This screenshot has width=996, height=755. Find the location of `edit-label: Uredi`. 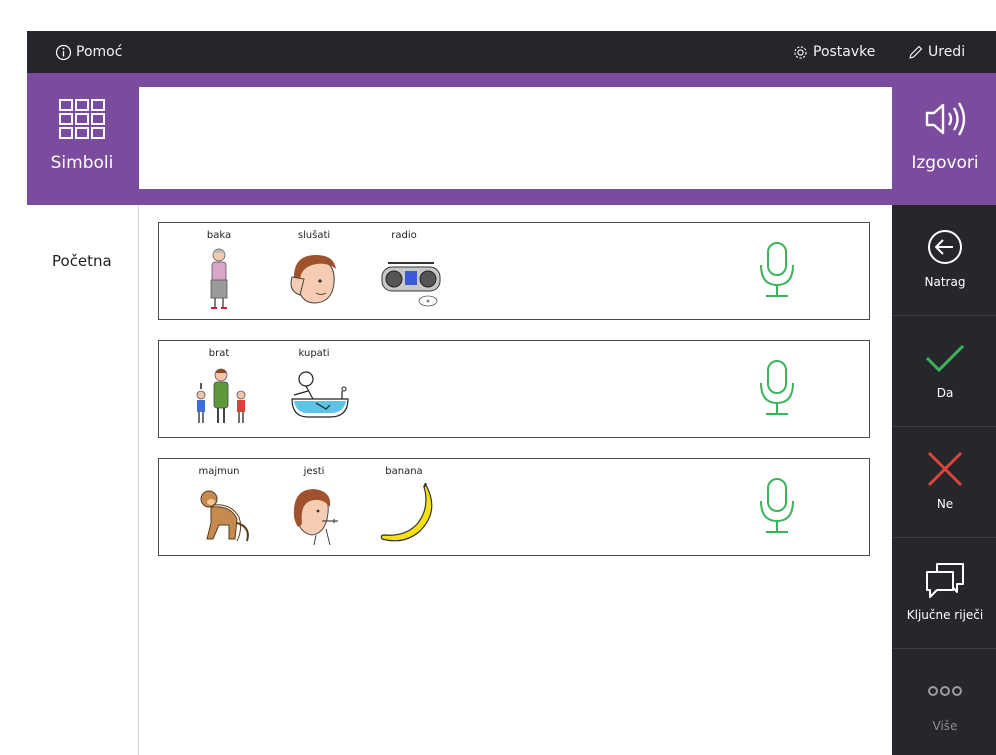

edit-label: Uredi is located at coordinates (947, 52).